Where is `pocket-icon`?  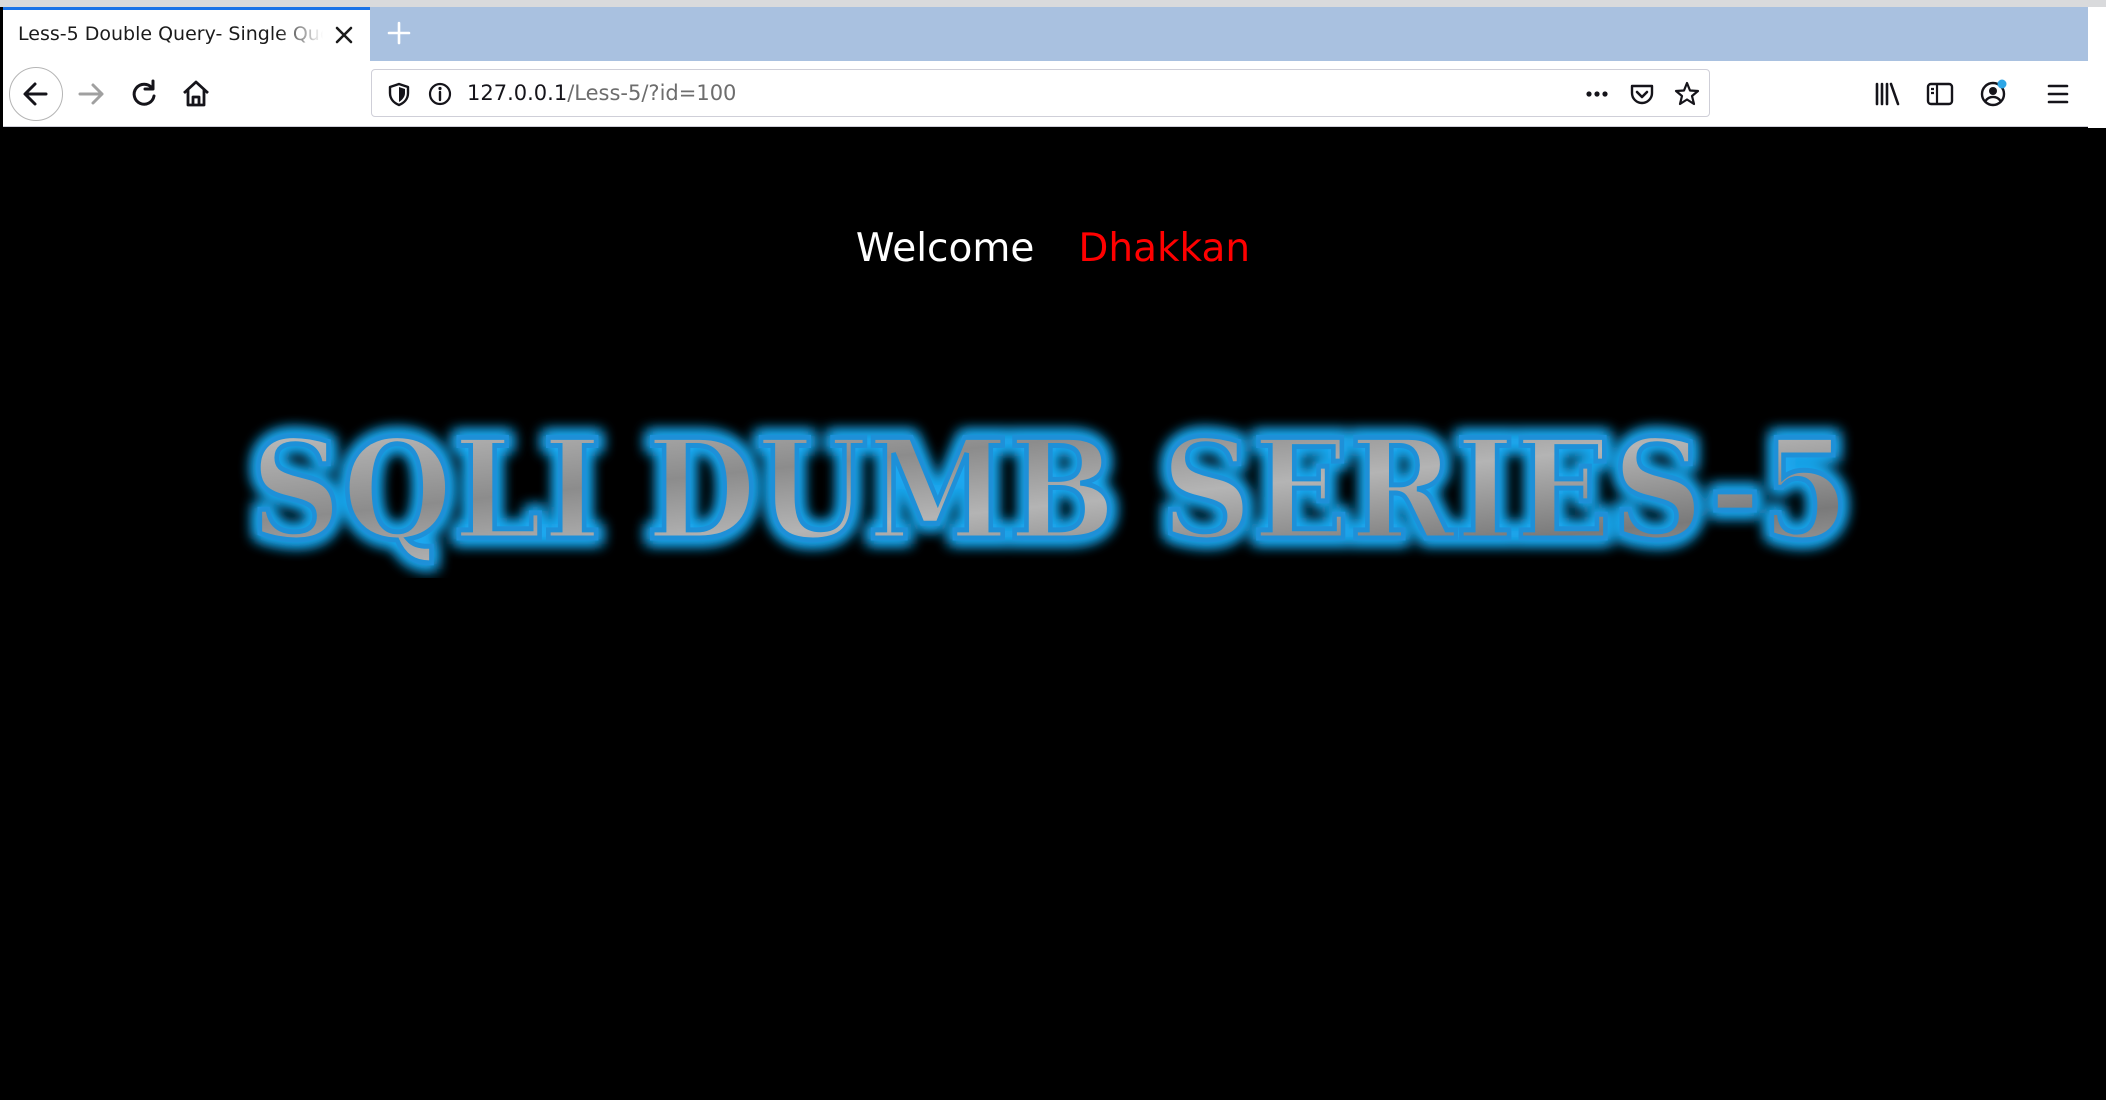 pocket-icon is located at coordinates (1642, 94).